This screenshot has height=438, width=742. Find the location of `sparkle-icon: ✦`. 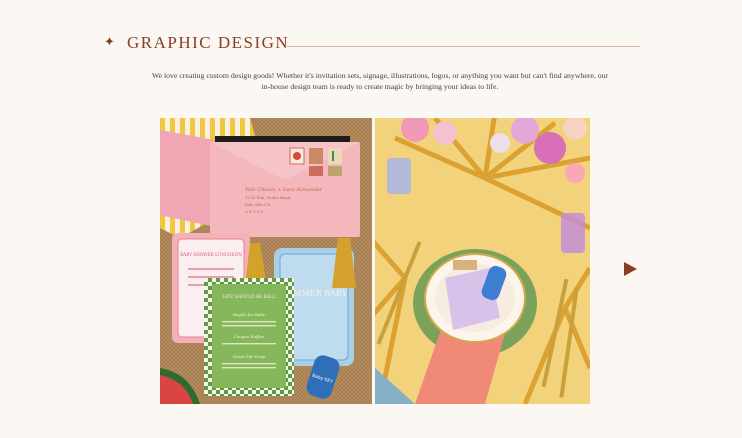

sparkle-icon: ✦ is located at coordinates (109, 42).